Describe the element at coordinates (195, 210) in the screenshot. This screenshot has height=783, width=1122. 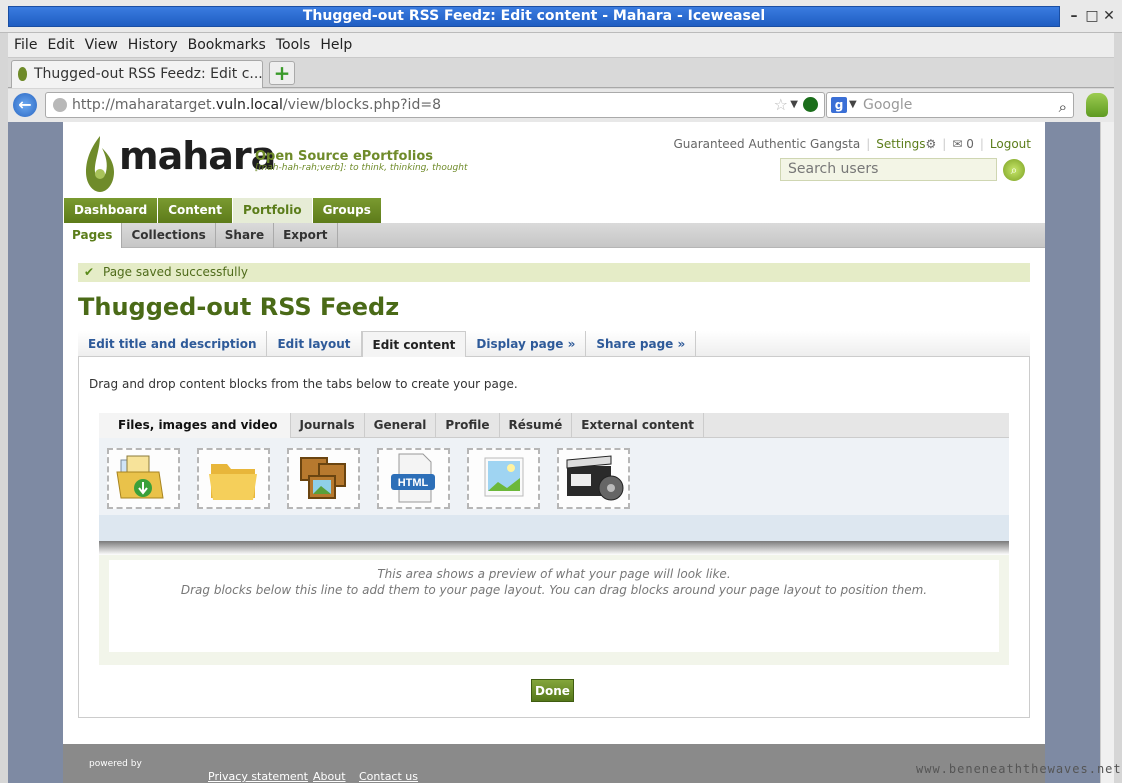
I see `nav-content: Content` at that location.